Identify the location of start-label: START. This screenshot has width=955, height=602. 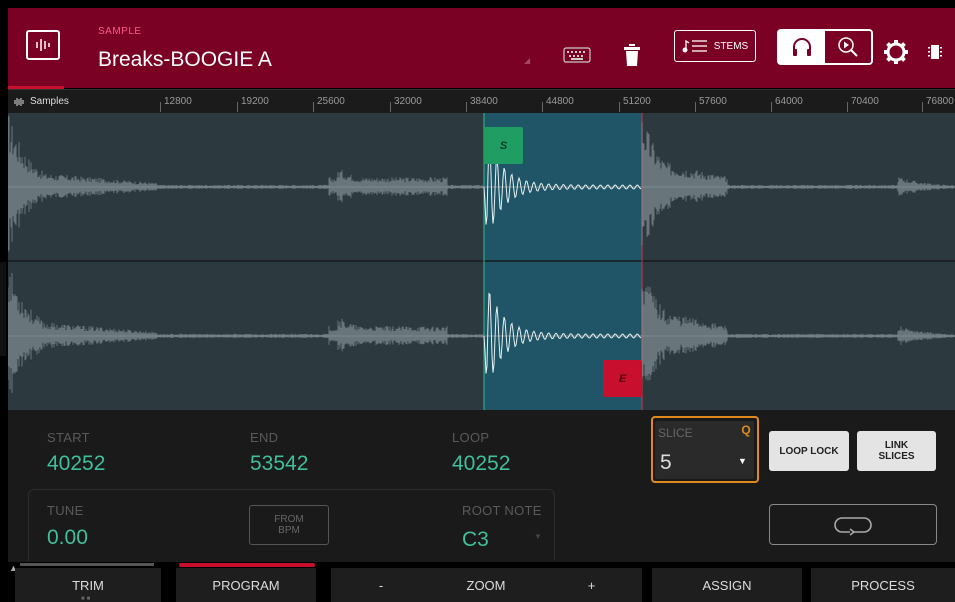
(68, 437).